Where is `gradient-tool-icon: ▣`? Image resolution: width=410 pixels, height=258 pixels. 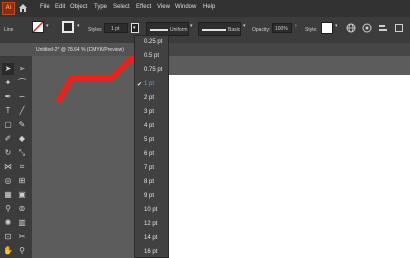 gradient-tool-icon: ▣ is located at coordinates (22, 195).